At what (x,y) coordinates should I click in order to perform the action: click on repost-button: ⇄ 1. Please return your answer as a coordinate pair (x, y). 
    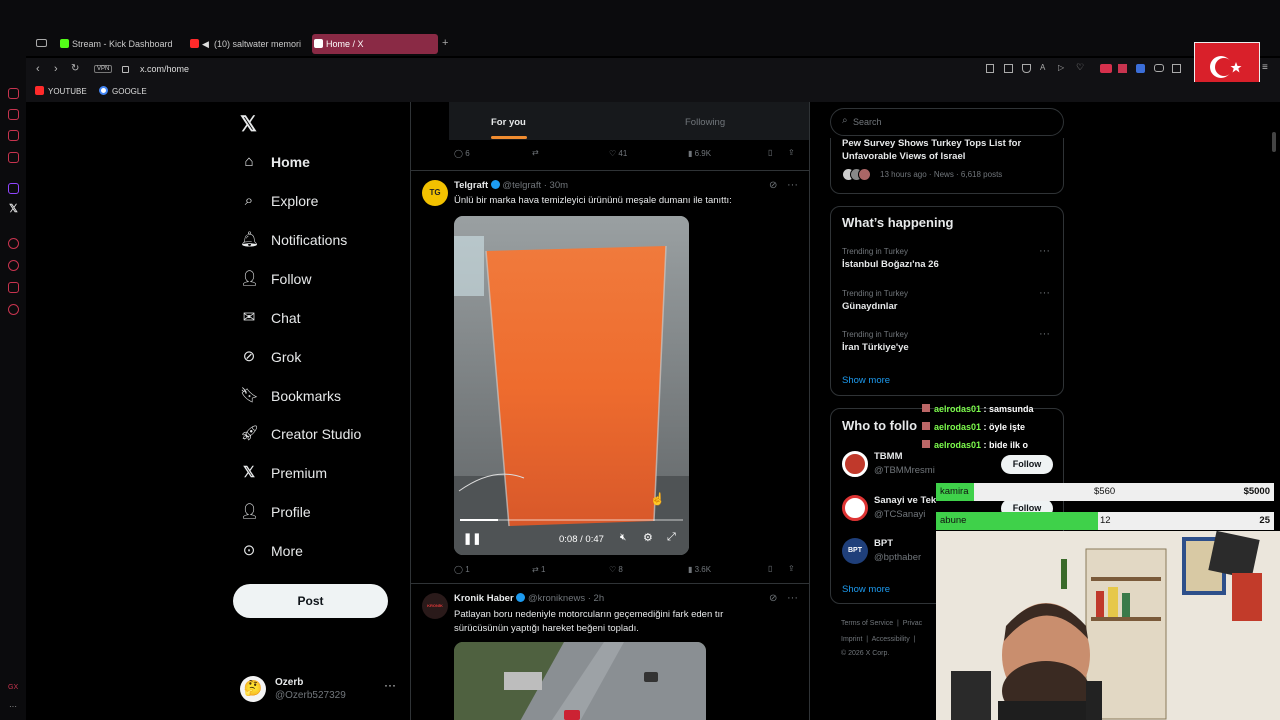
    Looking at the image, I should click on (538, 569).